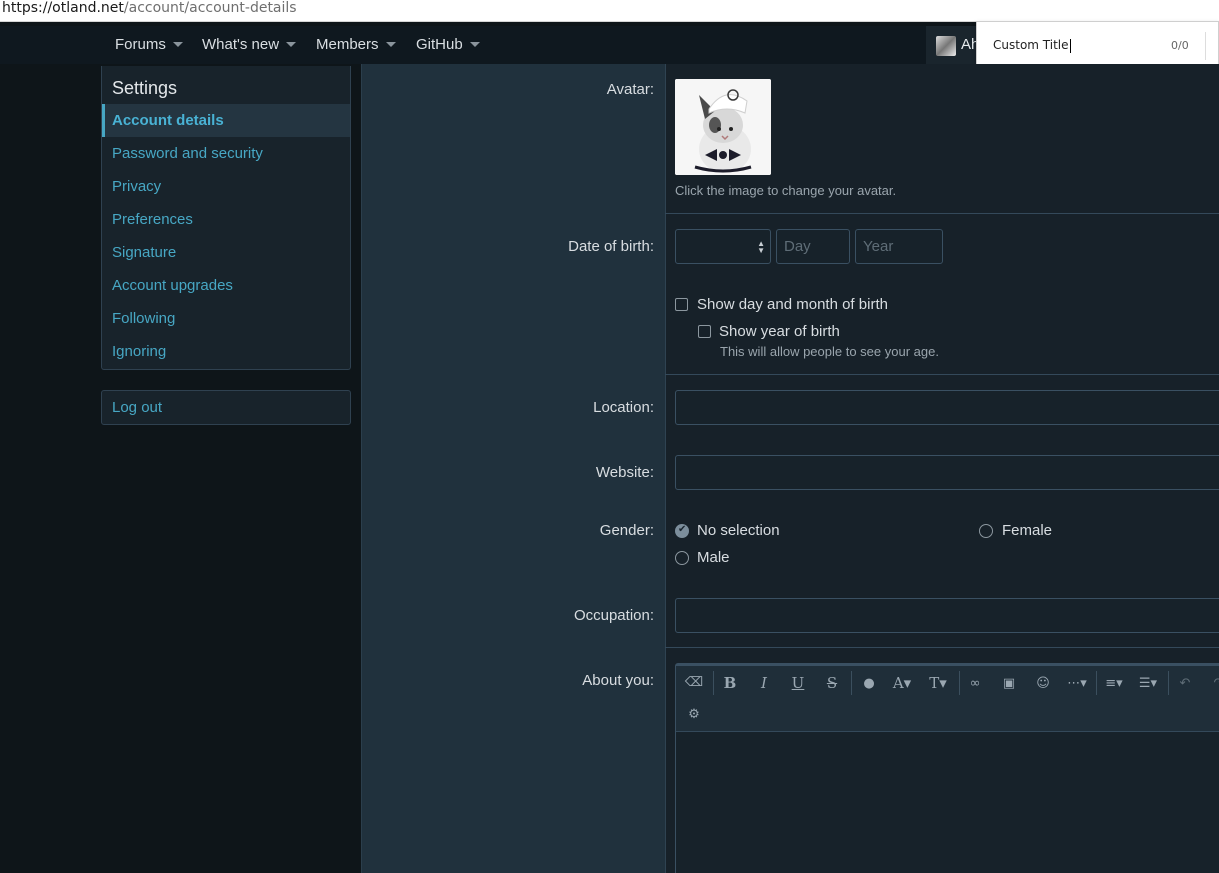 The width and height of the screenshot is (1219, 873). I want to click on avatar-hint: Click the image to change your avatar., so click(786, 190).